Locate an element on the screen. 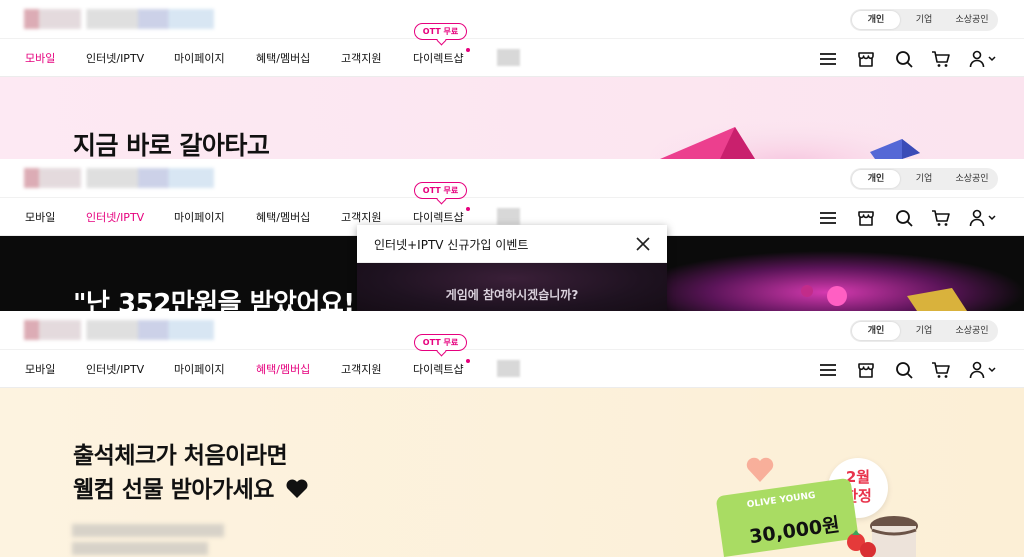  popup-question: 게임에 참여하시겠습니까? is located at coordinates (512, 295).